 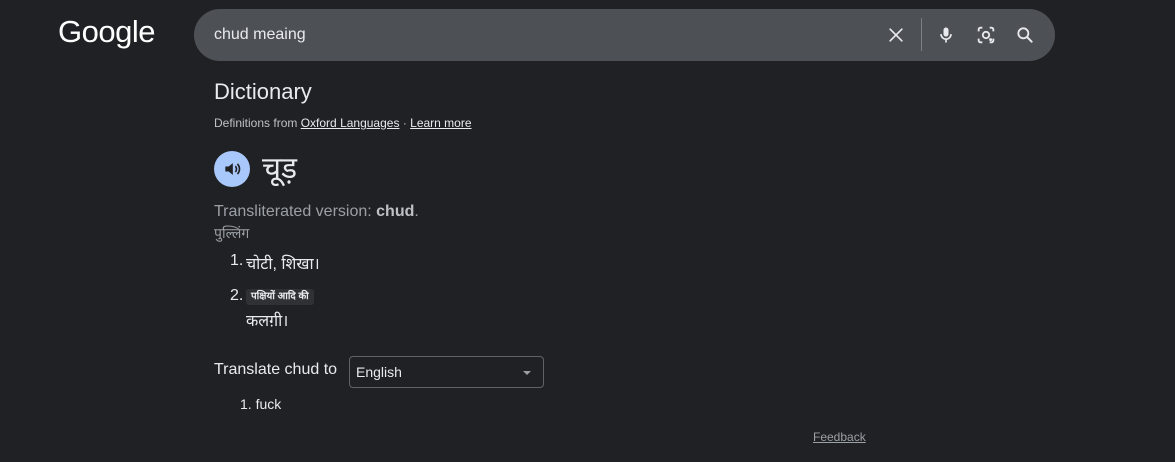 I want to click on dictionary-title: Dictionary, so click(x=263, y=91).